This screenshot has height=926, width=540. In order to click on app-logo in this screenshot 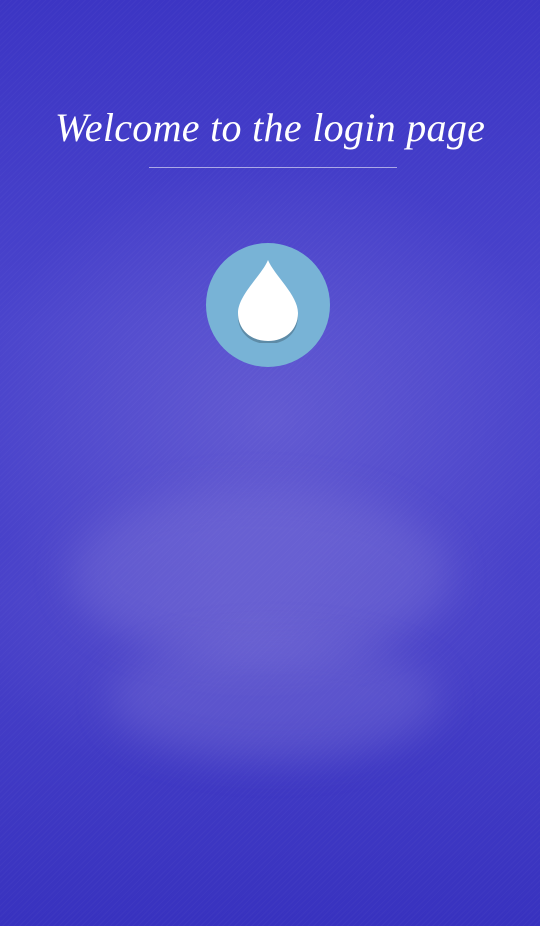, I will do `click(268, 305)`.